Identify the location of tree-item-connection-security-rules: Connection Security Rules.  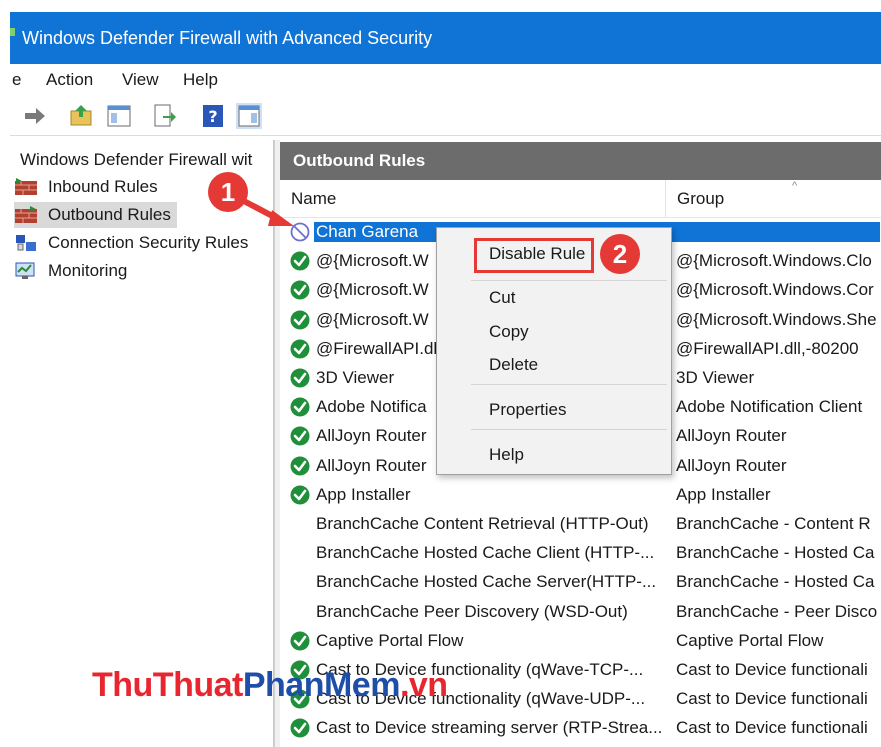
(134, 243).